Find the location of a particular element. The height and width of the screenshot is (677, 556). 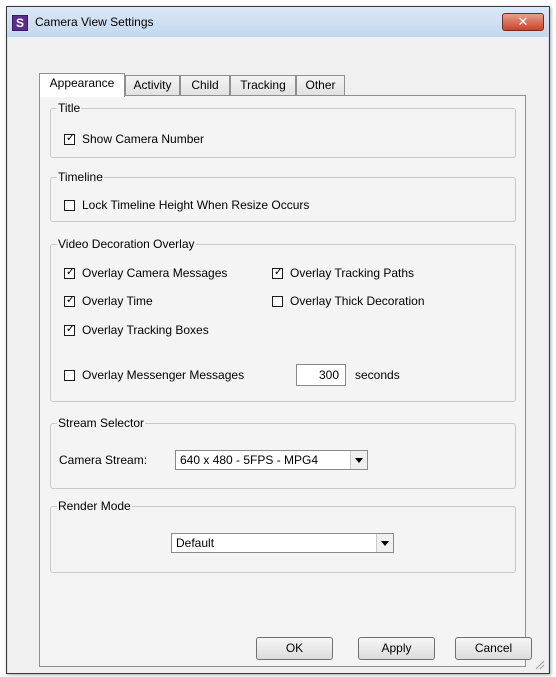

render-mode-dropdown: Default is located at coordinates (282, 543).